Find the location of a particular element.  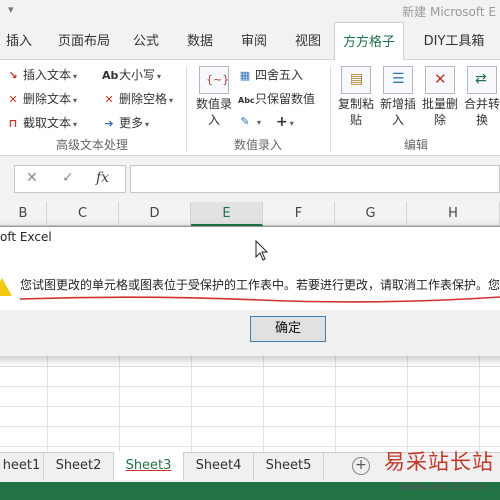

watermark-text: 易采站长站 is located at coordinates (439, 462).